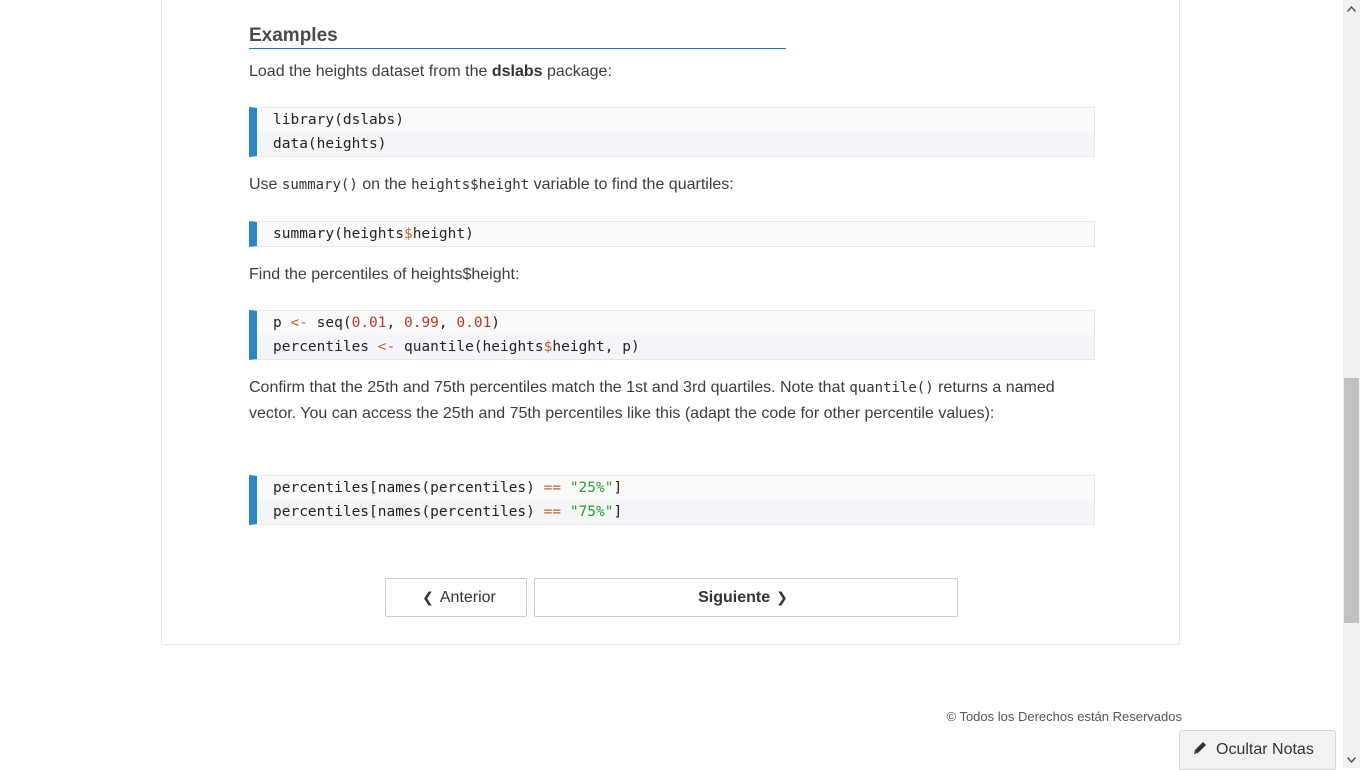  What do you see at coordinates (338, 120) in the screenshot?
I see `code-line: library(dslabs)` at bounding box center [338, 120].